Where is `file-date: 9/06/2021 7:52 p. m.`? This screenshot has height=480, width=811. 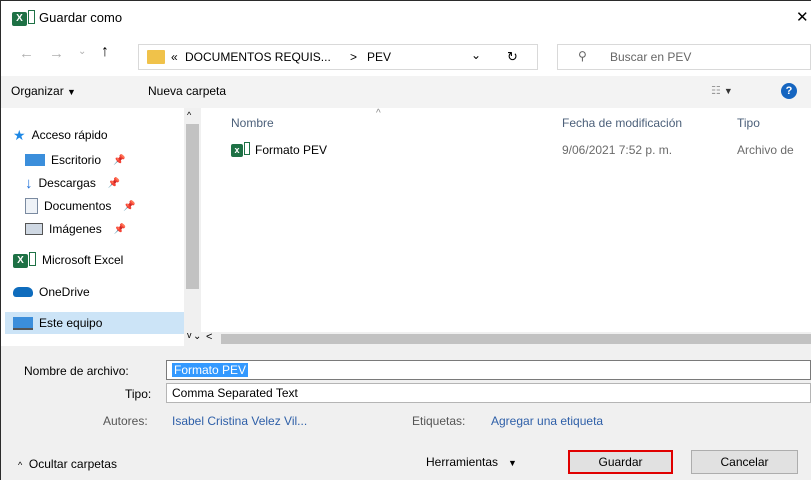 file-date: 9/06/2021 7:52 p. m. is located at coordinates (617, 150).